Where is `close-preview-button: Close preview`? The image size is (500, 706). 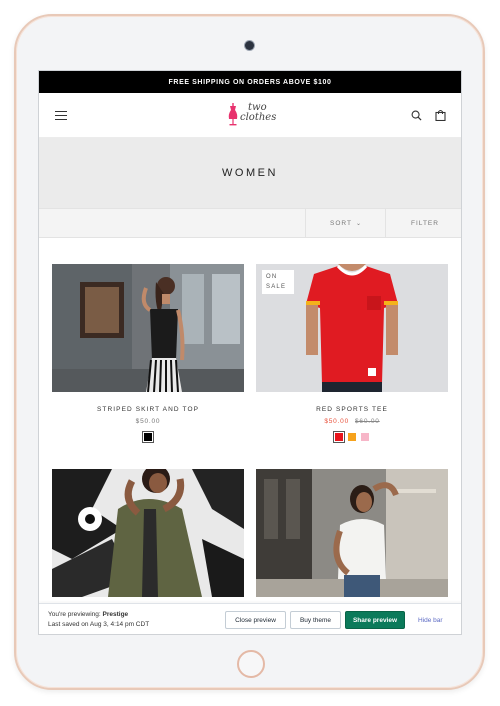
close-preview-button: Close preview is located at coordinates (255, 620).